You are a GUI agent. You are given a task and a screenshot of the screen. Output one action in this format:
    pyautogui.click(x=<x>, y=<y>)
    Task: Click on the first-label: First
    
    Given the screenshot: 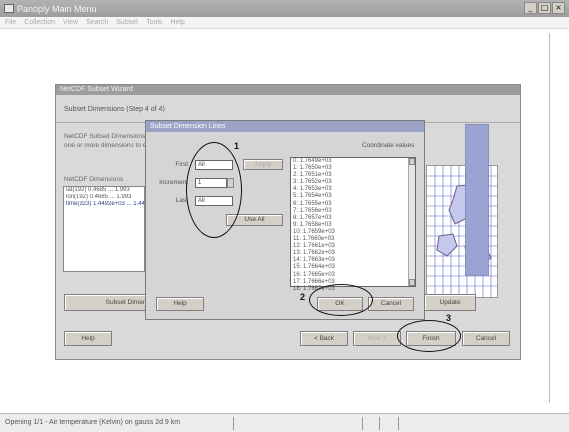 What is the action you would take?
    pyautogui.click(x=181, y=164)
    